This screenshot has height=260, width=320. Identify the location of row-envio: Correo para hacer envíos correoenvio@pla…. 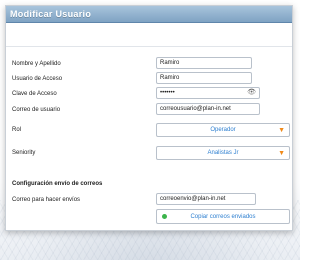
(149, 199).